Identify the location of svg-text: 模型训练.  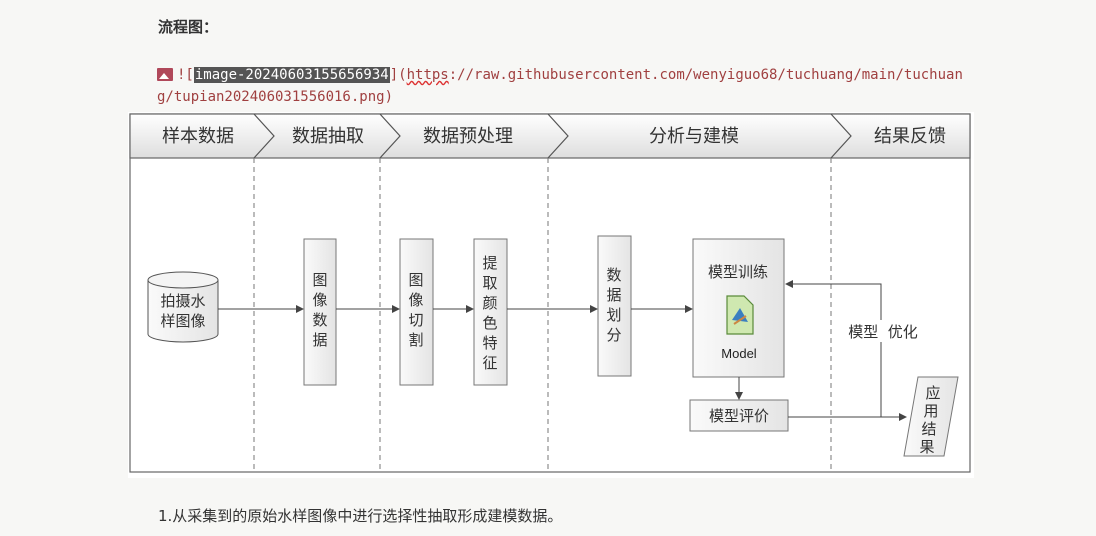
(738, 272).